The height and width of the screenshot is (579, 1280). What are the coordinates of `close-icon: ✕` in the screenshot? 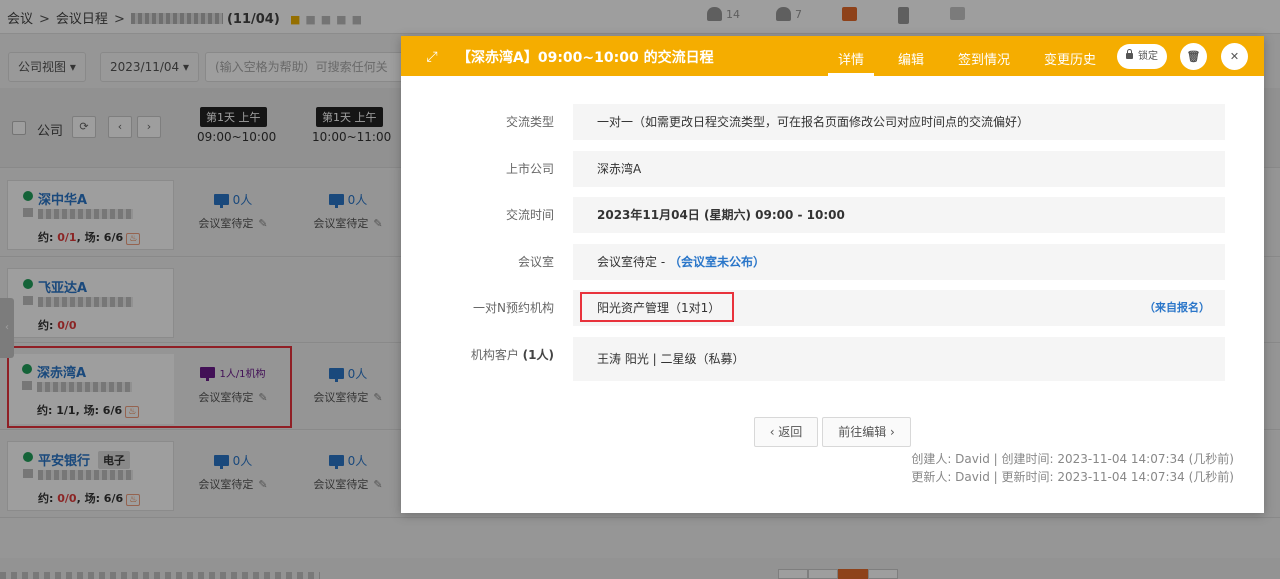 It's located at (1234, 56).